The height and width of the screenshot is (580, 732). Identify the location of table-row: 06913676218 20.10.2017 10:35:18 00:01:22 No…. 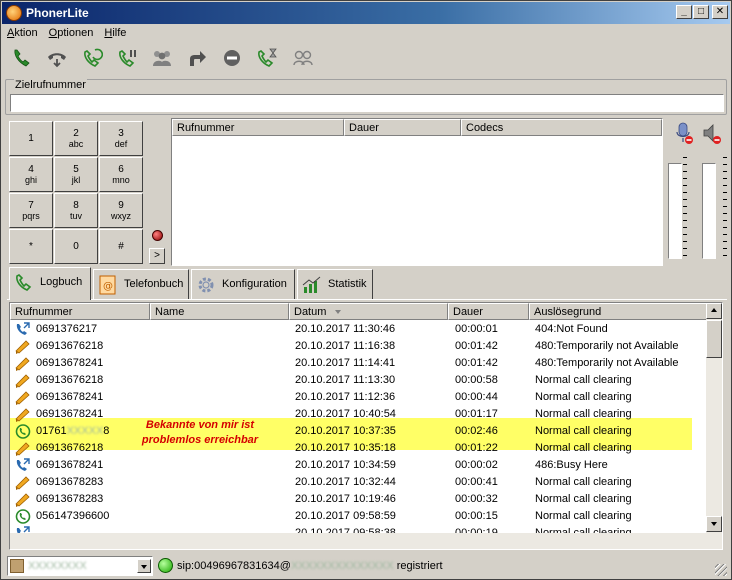
(358, 448).